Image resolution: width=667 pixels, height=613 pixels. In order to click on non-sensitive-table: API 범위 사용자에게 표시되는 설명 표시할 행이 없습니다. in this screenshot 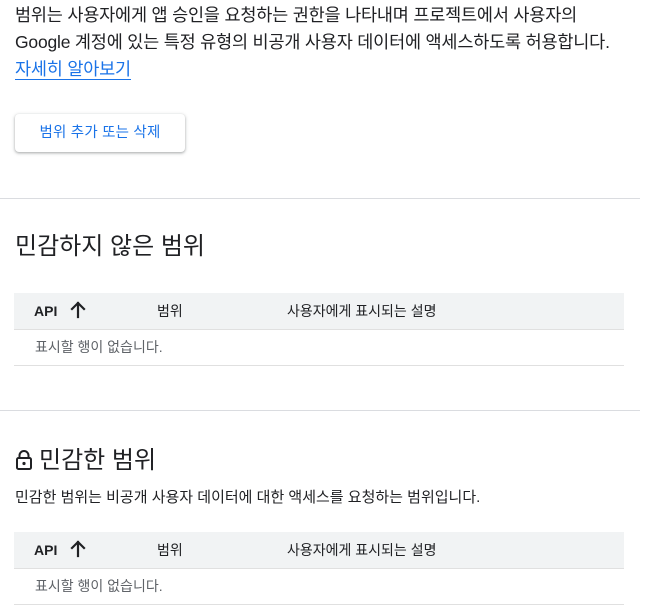, I will do `click(319, 329)`.